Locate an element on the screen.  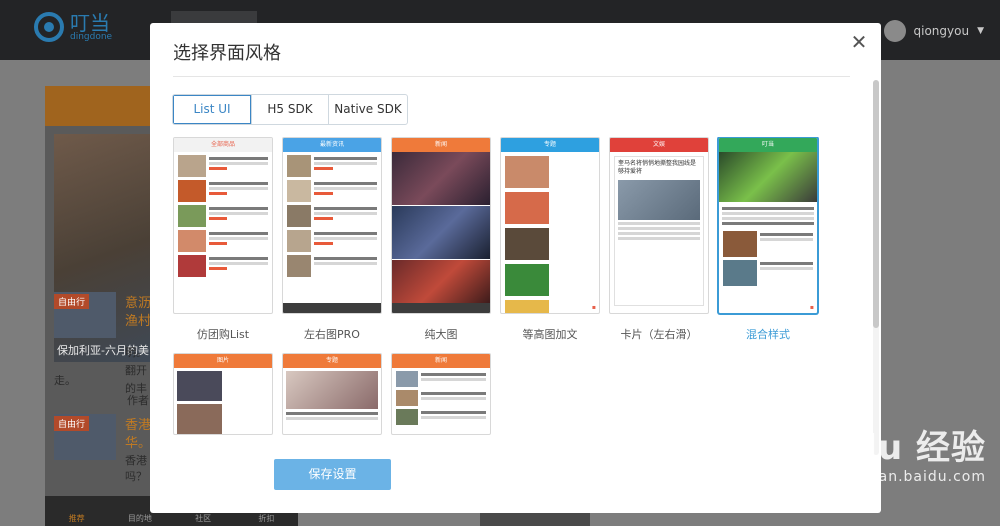
style-card-equal-height: 专题 ▪ 等高图加文 is located at coordinates (550, 239).